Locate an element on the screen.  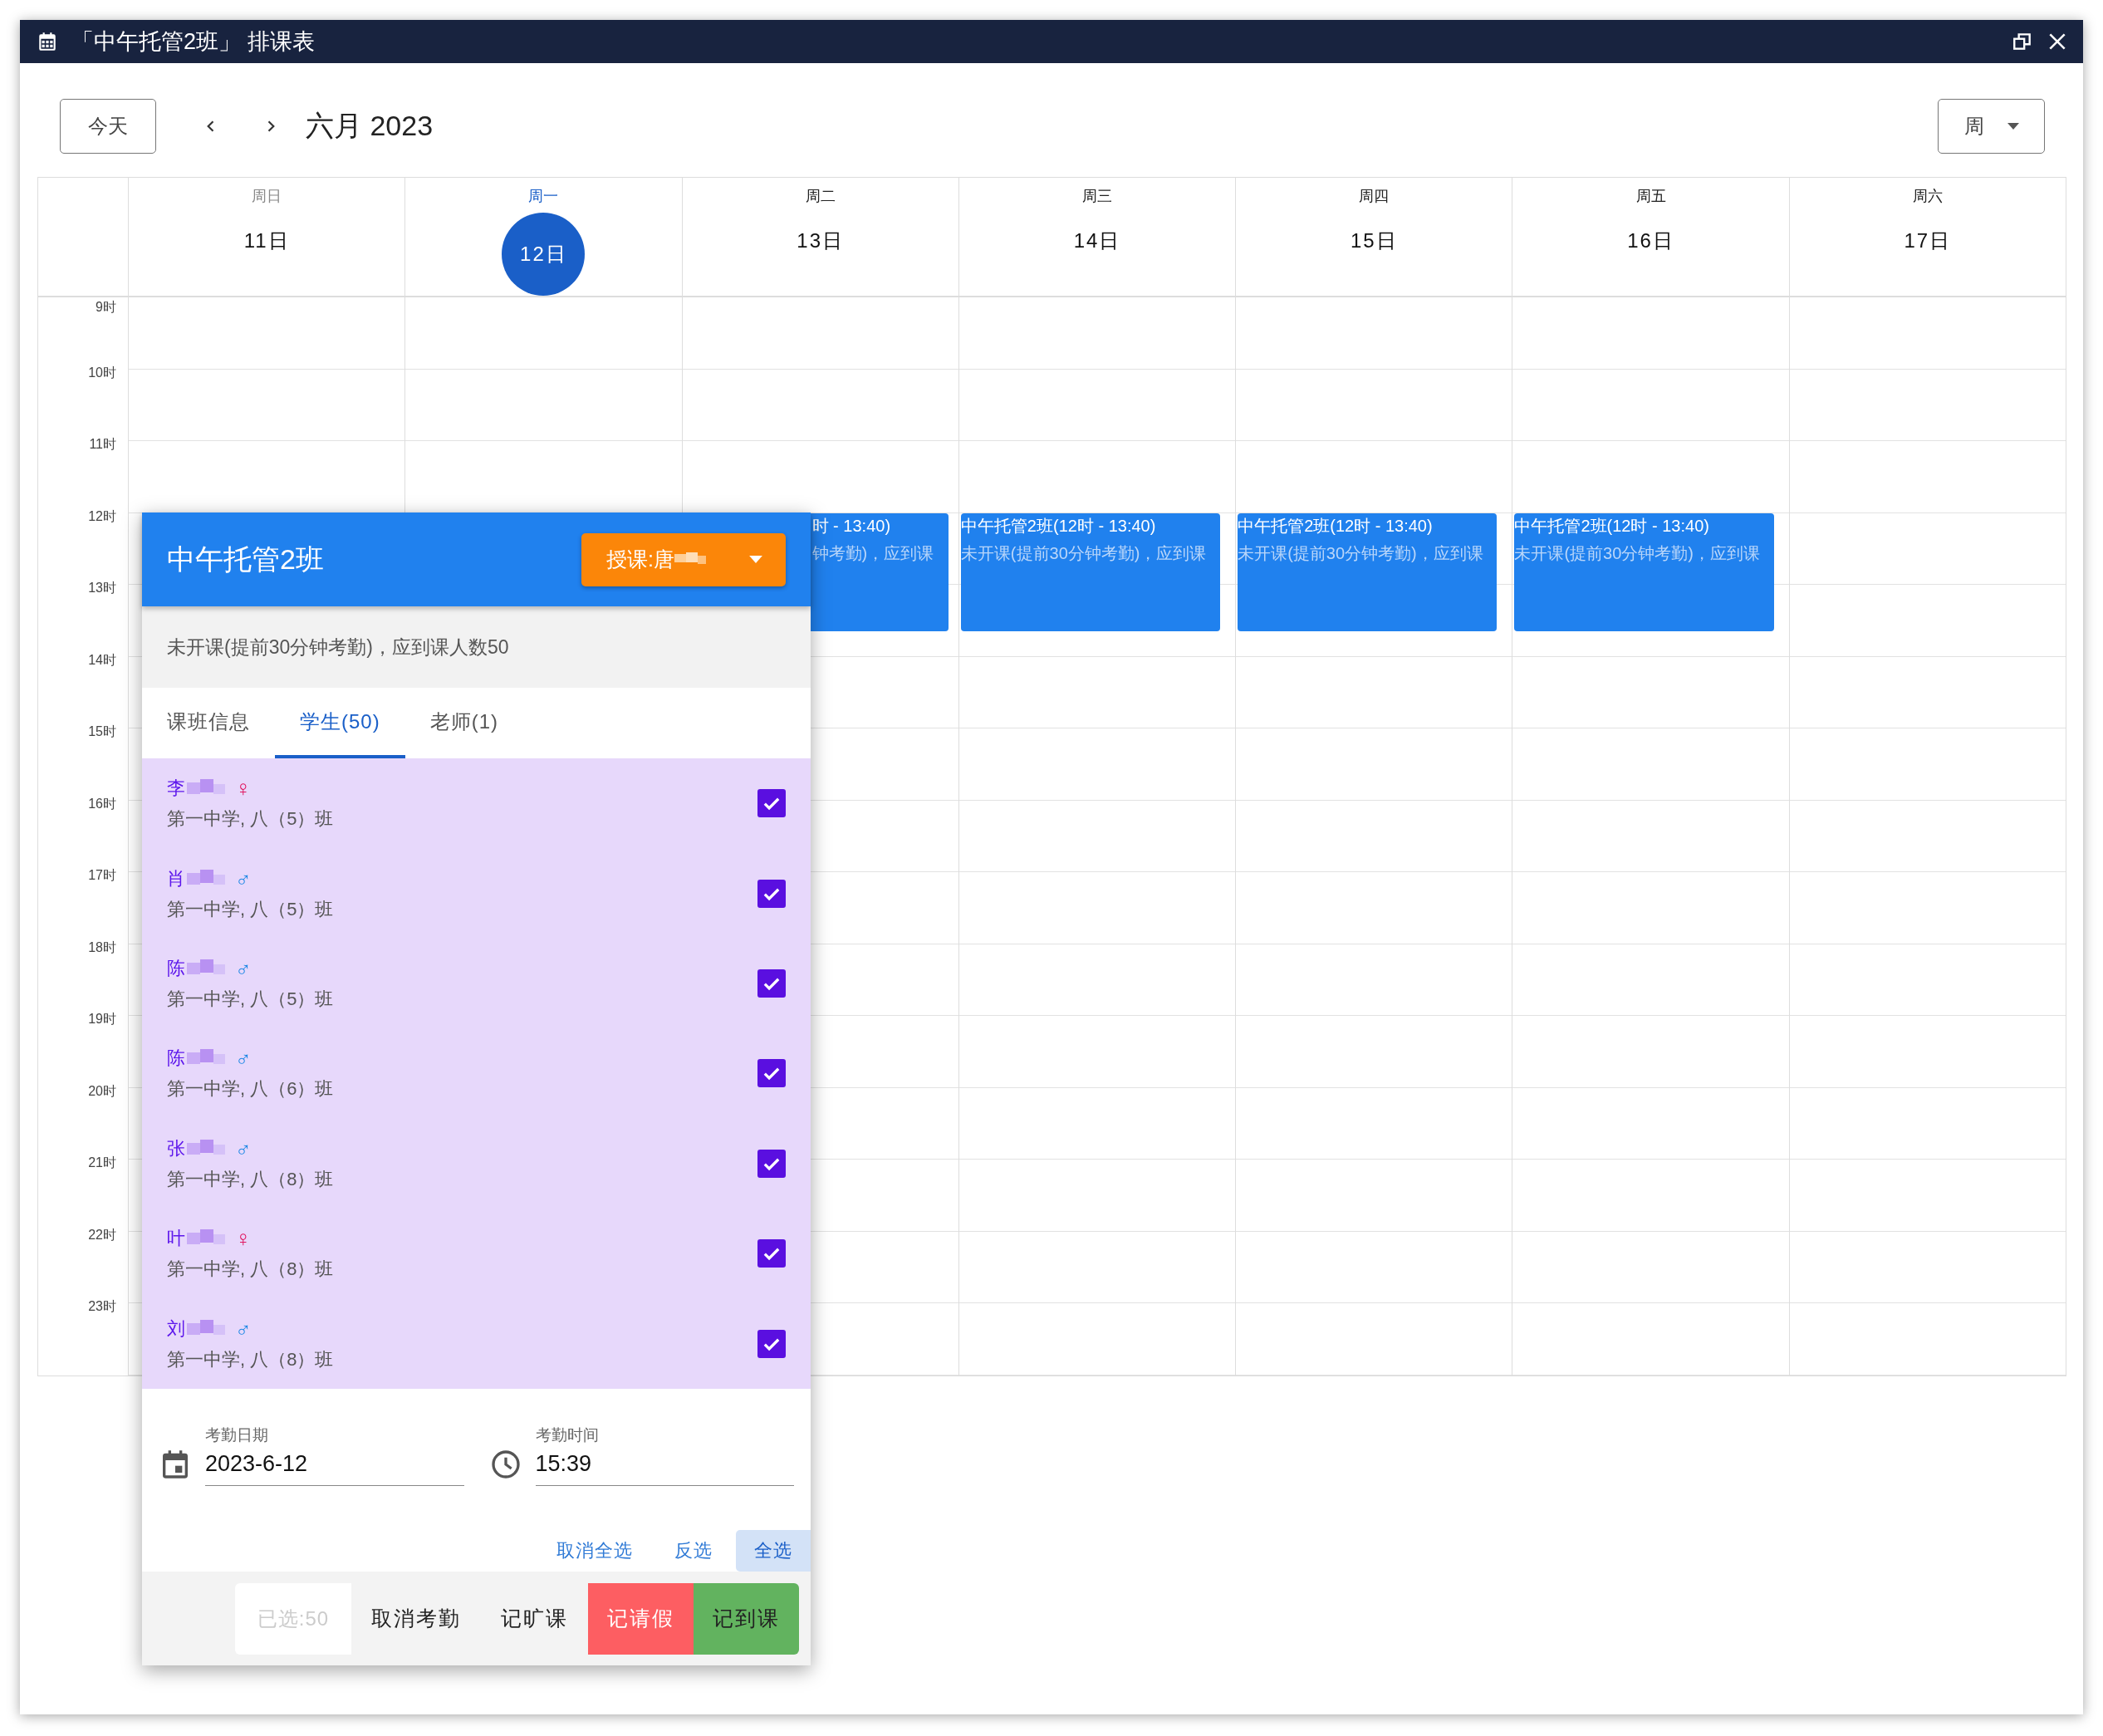
popup-title: 中午托管2班 is located at coordinates (245, 559).